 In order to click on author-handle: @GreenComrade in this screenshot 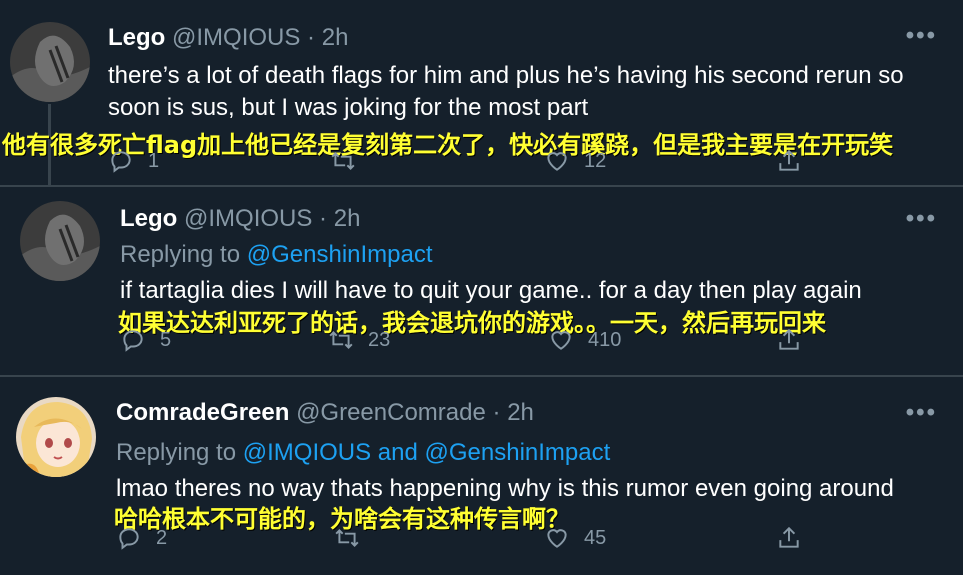, I will do `click(391, 412)`.